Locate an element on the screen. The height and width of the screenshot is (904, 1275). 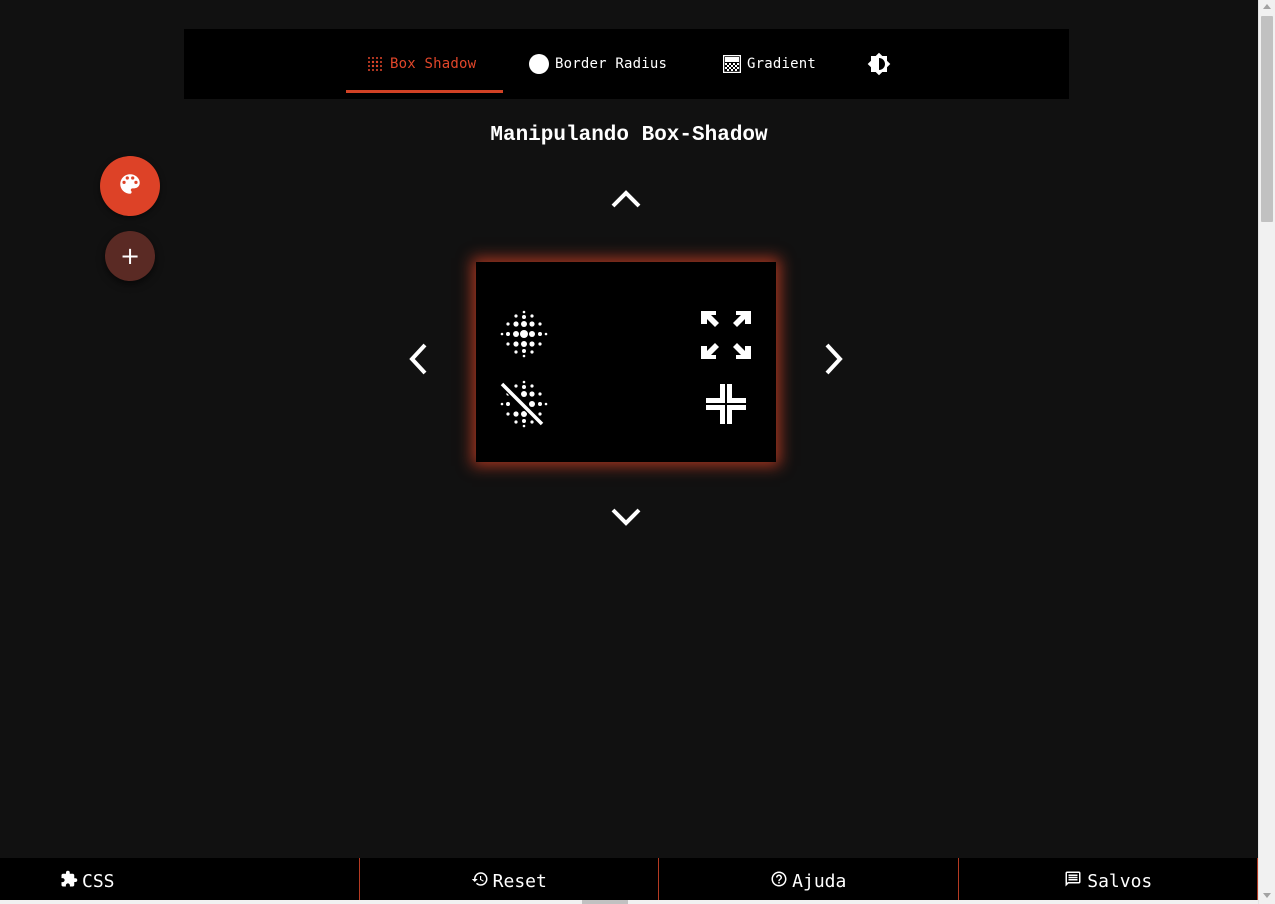
tab-label: Border Radius is located at coordinates (611, 64).